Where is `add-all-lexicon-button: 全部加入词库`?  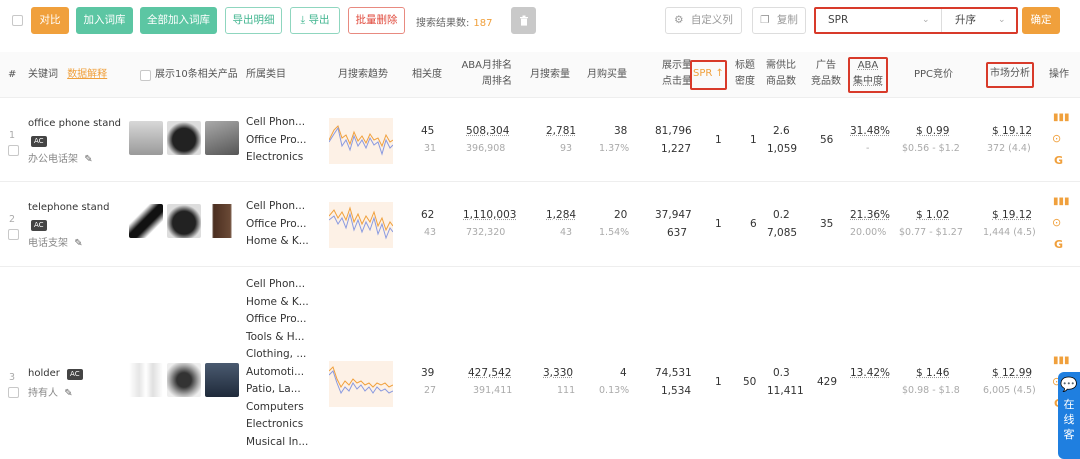 add-all-lexicon-button: 全部加入词库 is located at coordinates (178, 20).